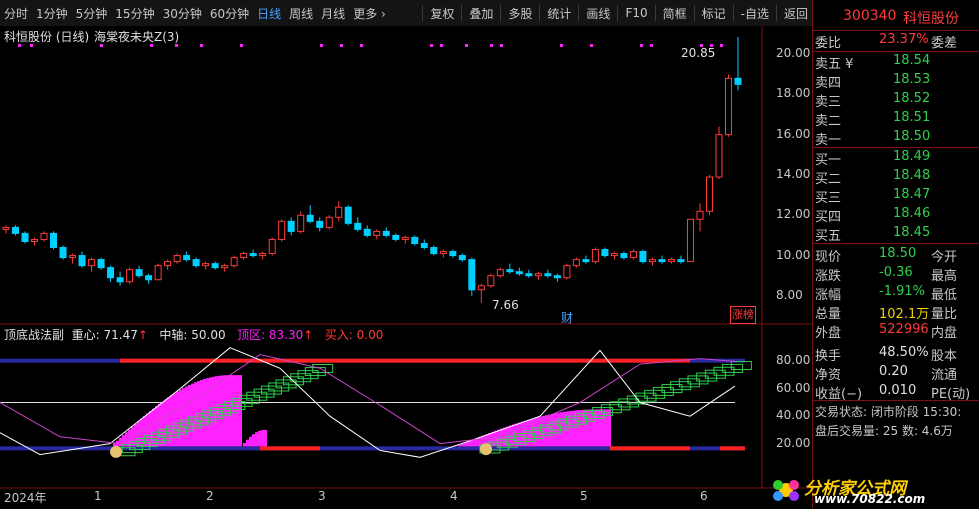 Image resolution: width=979 pixels, height=509 pixels. Describe the element at coordinates (269, 13) in the screenshot. I see `period-tab-6: 日线` at that location.